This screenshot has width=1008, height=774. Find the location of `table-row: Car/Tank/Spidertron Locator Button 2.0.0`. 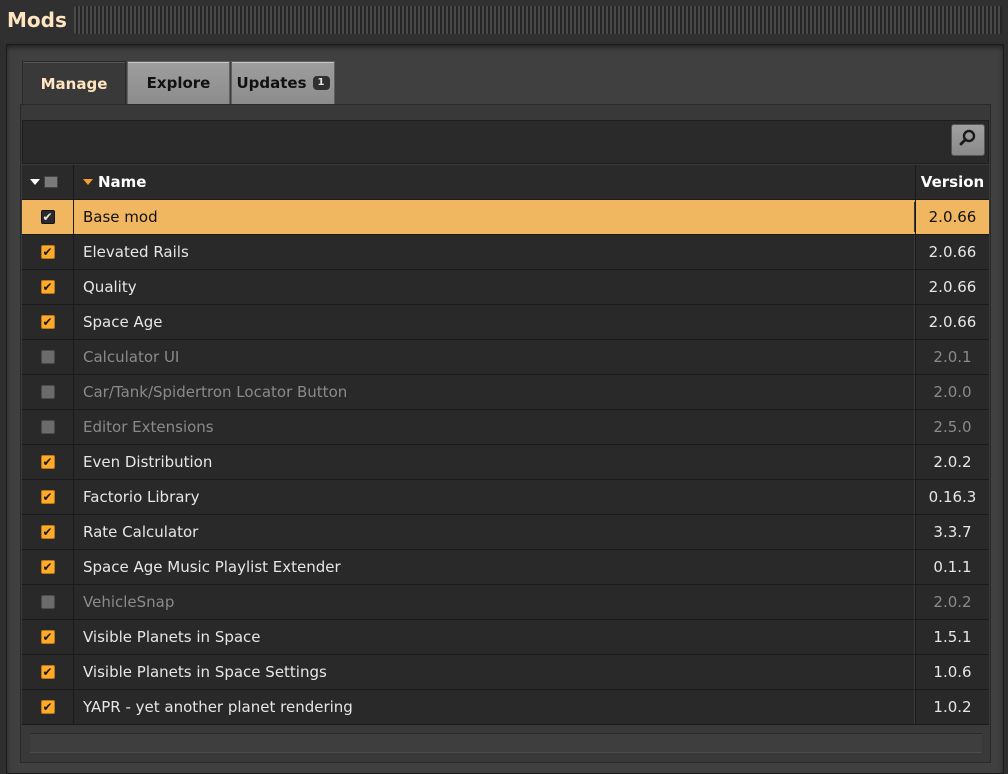

table-row: Car/Tank/Spidertron Locator Button 2.0.0 is located at coordinates (505, 392).